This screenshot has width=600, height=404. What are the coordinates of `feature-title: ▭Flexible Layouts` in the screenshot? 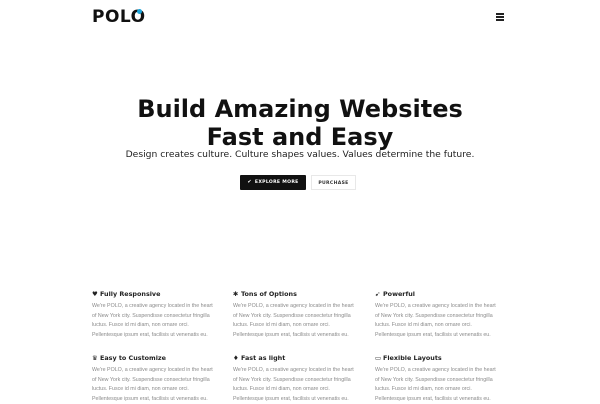 It's located at (440, 358).